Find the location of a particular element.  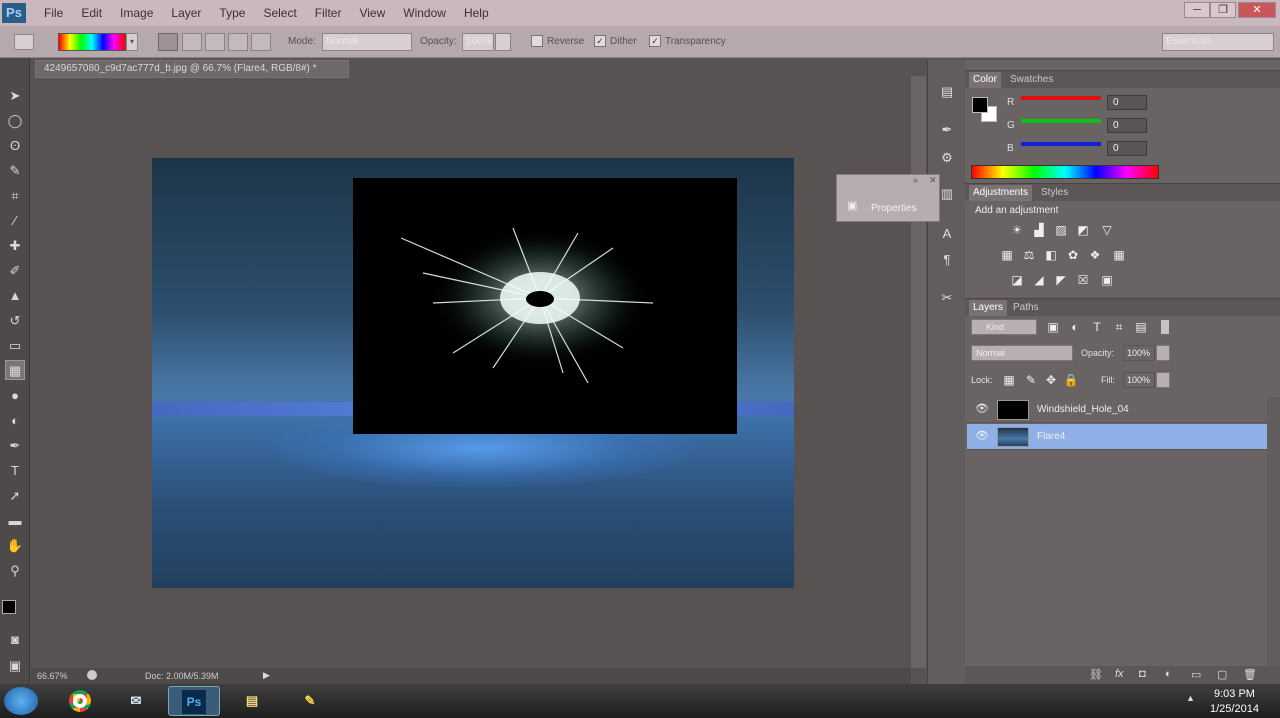

color-foreground-swatch is located at coordinates (980, 105).